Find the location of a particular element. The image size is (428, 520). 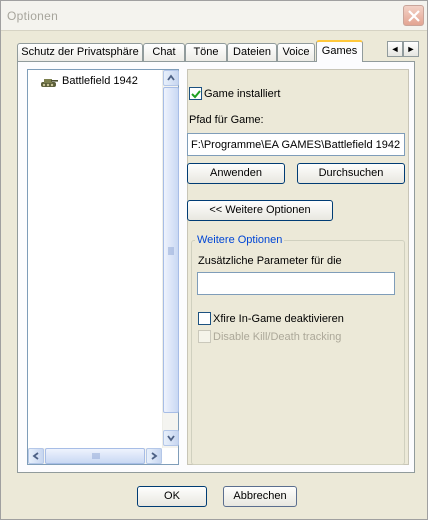

chevron-right-icon: ► is located at coordinates (411, 49).